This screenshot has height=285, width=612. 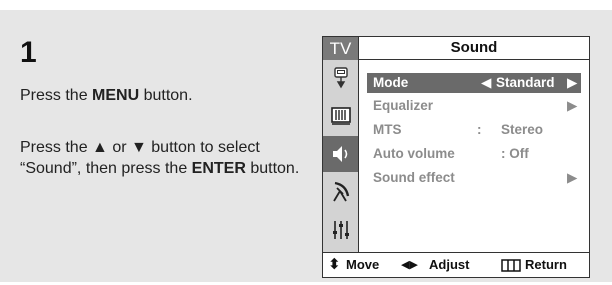 What do you see at coordinates (340, 48) in the screenshot?
I see `osd-sidebar-title: TV` at bounding box center [340, 48].